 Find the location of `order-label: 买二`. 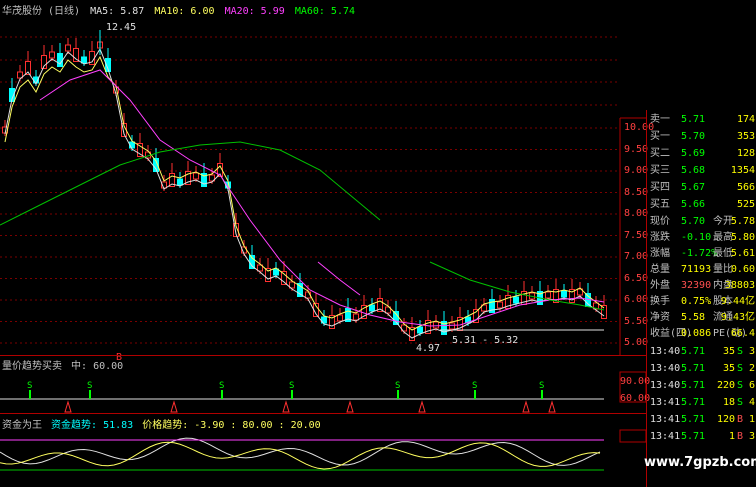

order-label: 买二 is located at coordinates (660, 153).